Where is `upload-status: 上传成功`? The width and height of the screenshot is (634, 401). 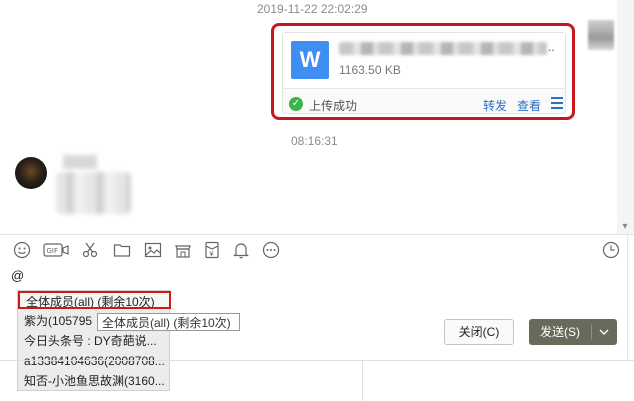 upload-status: 上传成功 is located at coordinates (333, 106).